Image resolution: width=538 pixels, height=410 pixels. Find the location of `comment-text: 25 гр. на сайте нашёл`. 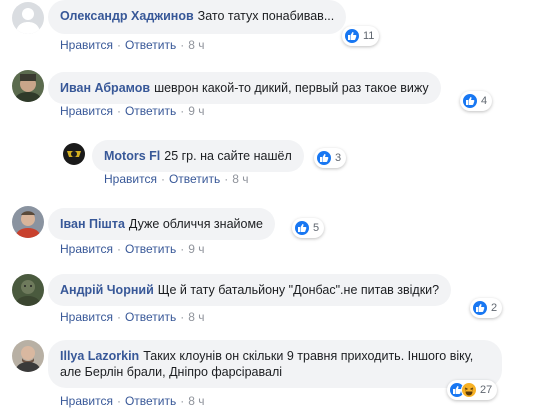

comment-text: 25 гр. на сайте нашёл is located at coordinates (228, 156).